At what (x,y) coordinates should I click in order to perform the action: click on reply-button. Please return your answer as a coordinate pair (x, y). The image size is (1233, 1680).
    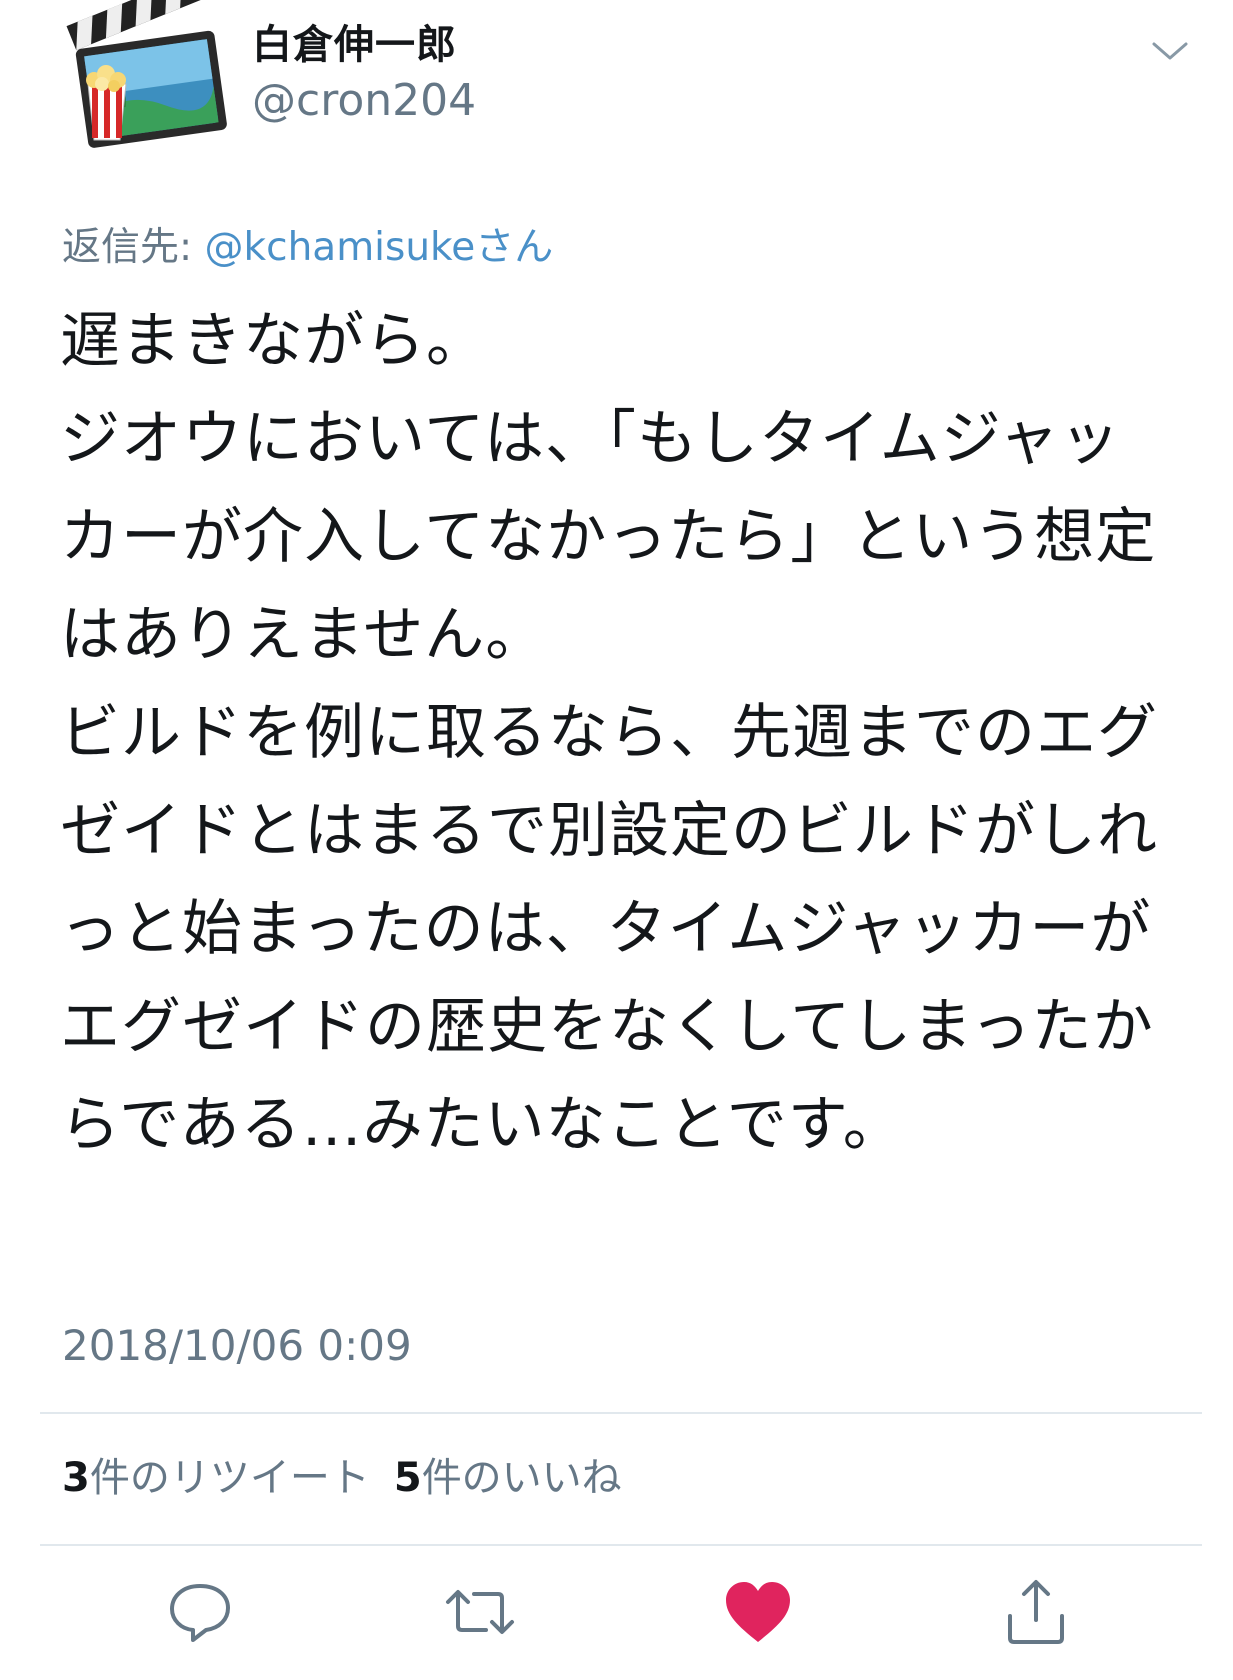
    Looking at the image, I should click on (200, 1612).